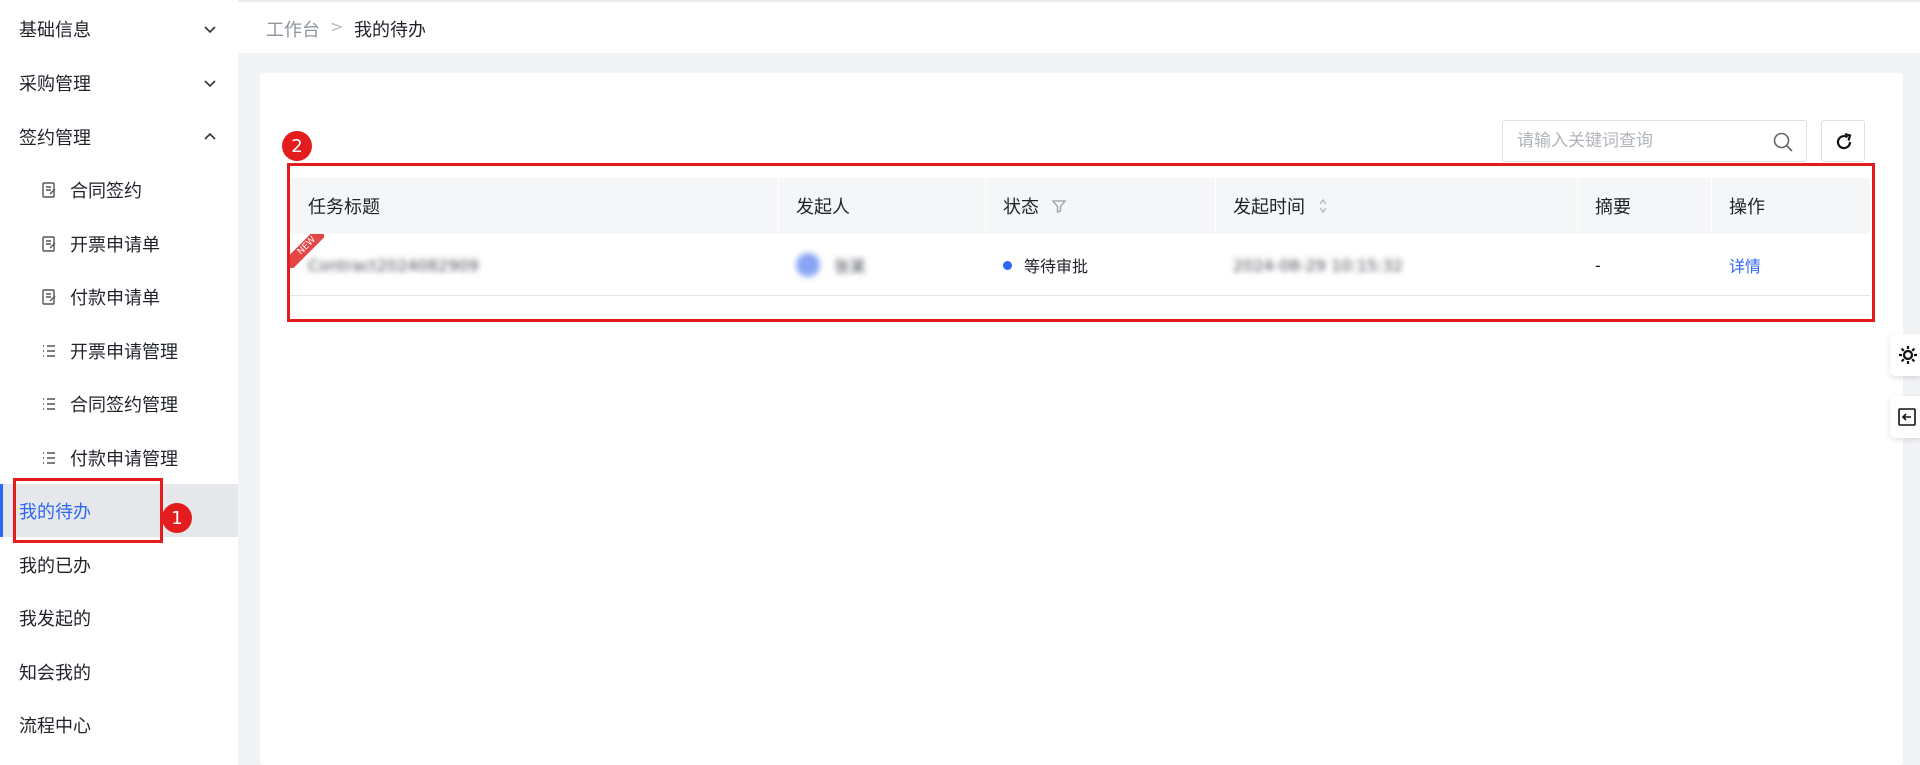 The width and height of the screenshot is (1920, 765). I want to click on menu-label: 采购管理, so click(55, 84).